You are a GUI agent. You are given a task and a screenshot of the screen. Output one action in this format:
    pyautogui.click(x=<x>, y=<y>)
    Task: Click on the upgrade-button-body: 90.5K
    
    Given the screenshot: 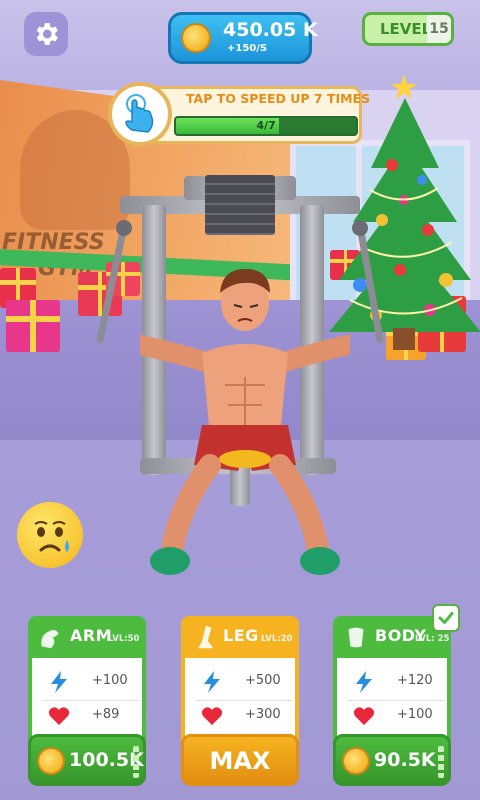 What is the action you would take?
    pyautogui.click(x=392, y=760)
    